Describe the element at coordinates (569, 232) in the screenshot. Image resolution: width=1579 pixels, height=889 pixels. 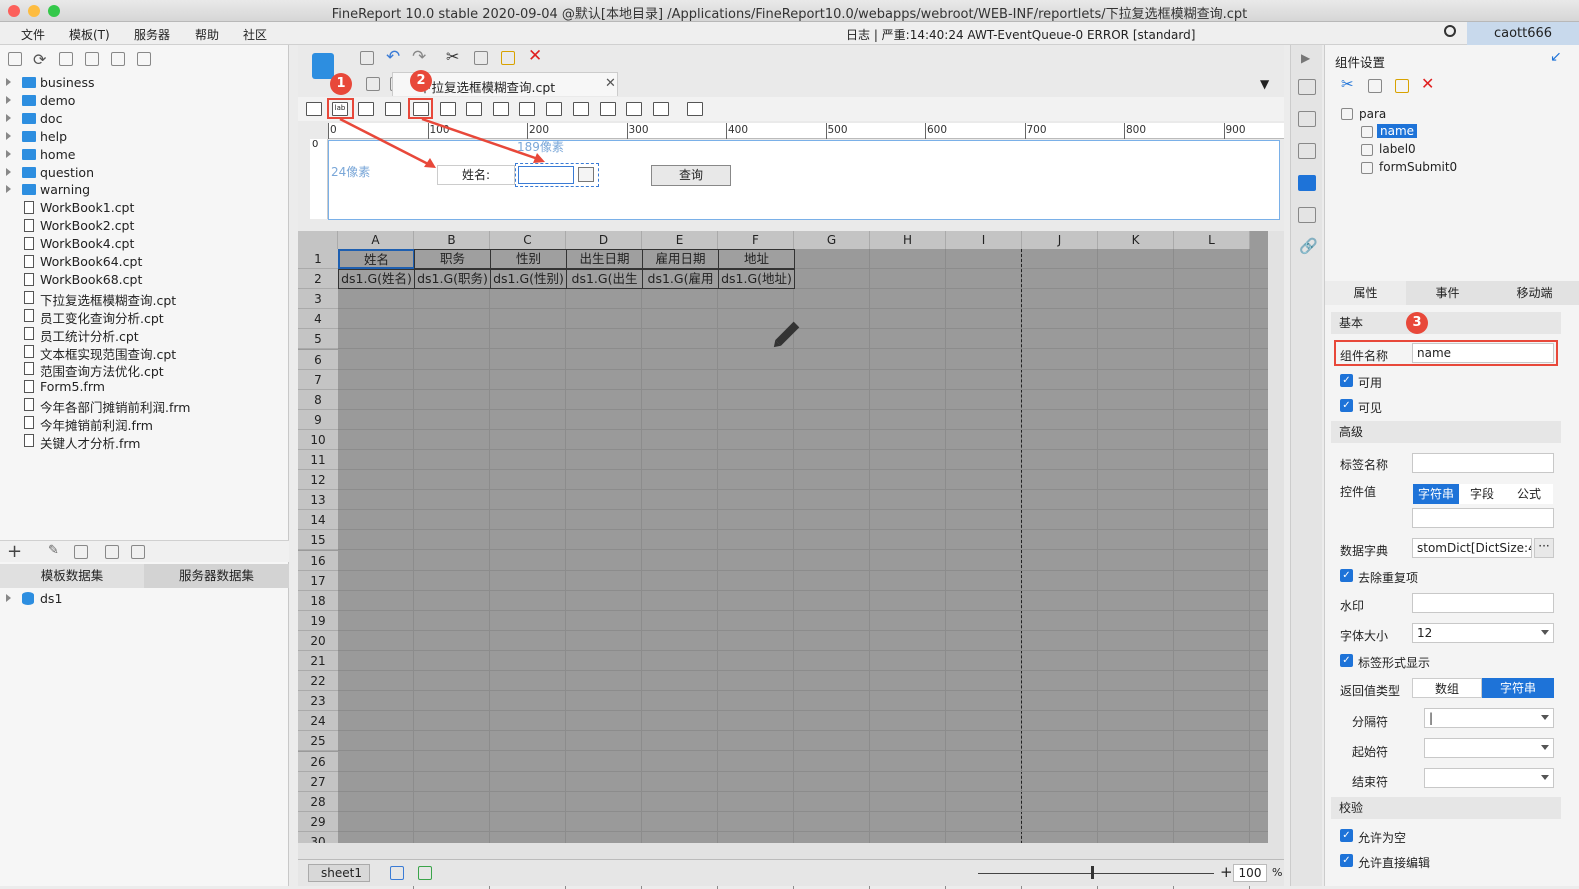
I see `annotation-arrows` at that location.